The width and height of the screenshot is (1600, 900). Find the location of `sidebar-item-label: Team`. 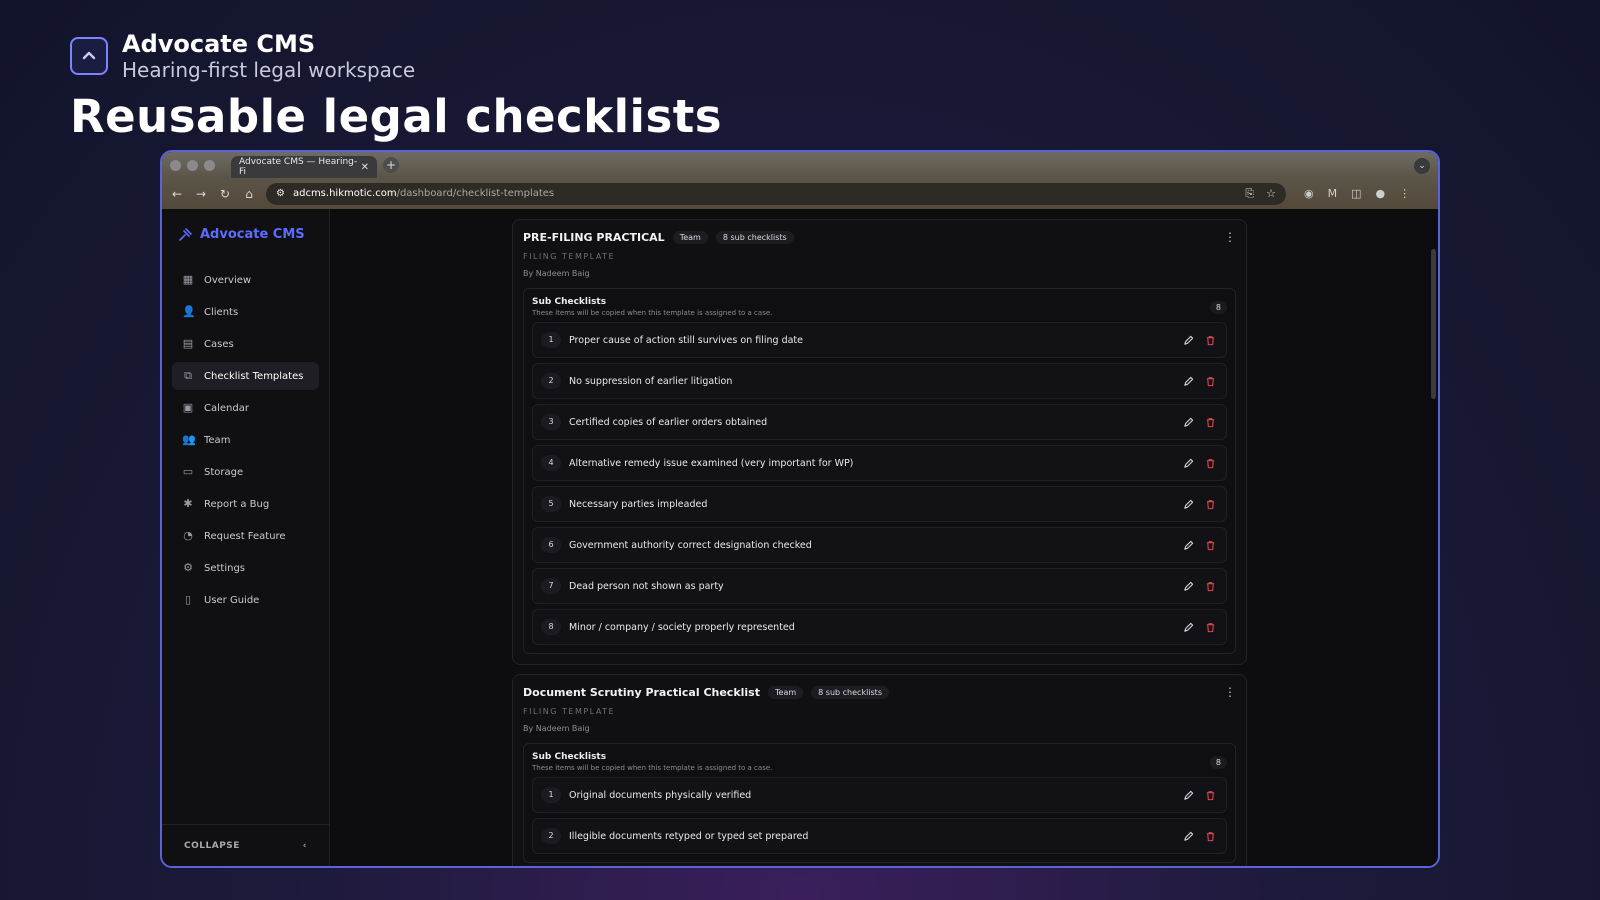

sidebar-item-label: Team is located at coordinates (217, 440).